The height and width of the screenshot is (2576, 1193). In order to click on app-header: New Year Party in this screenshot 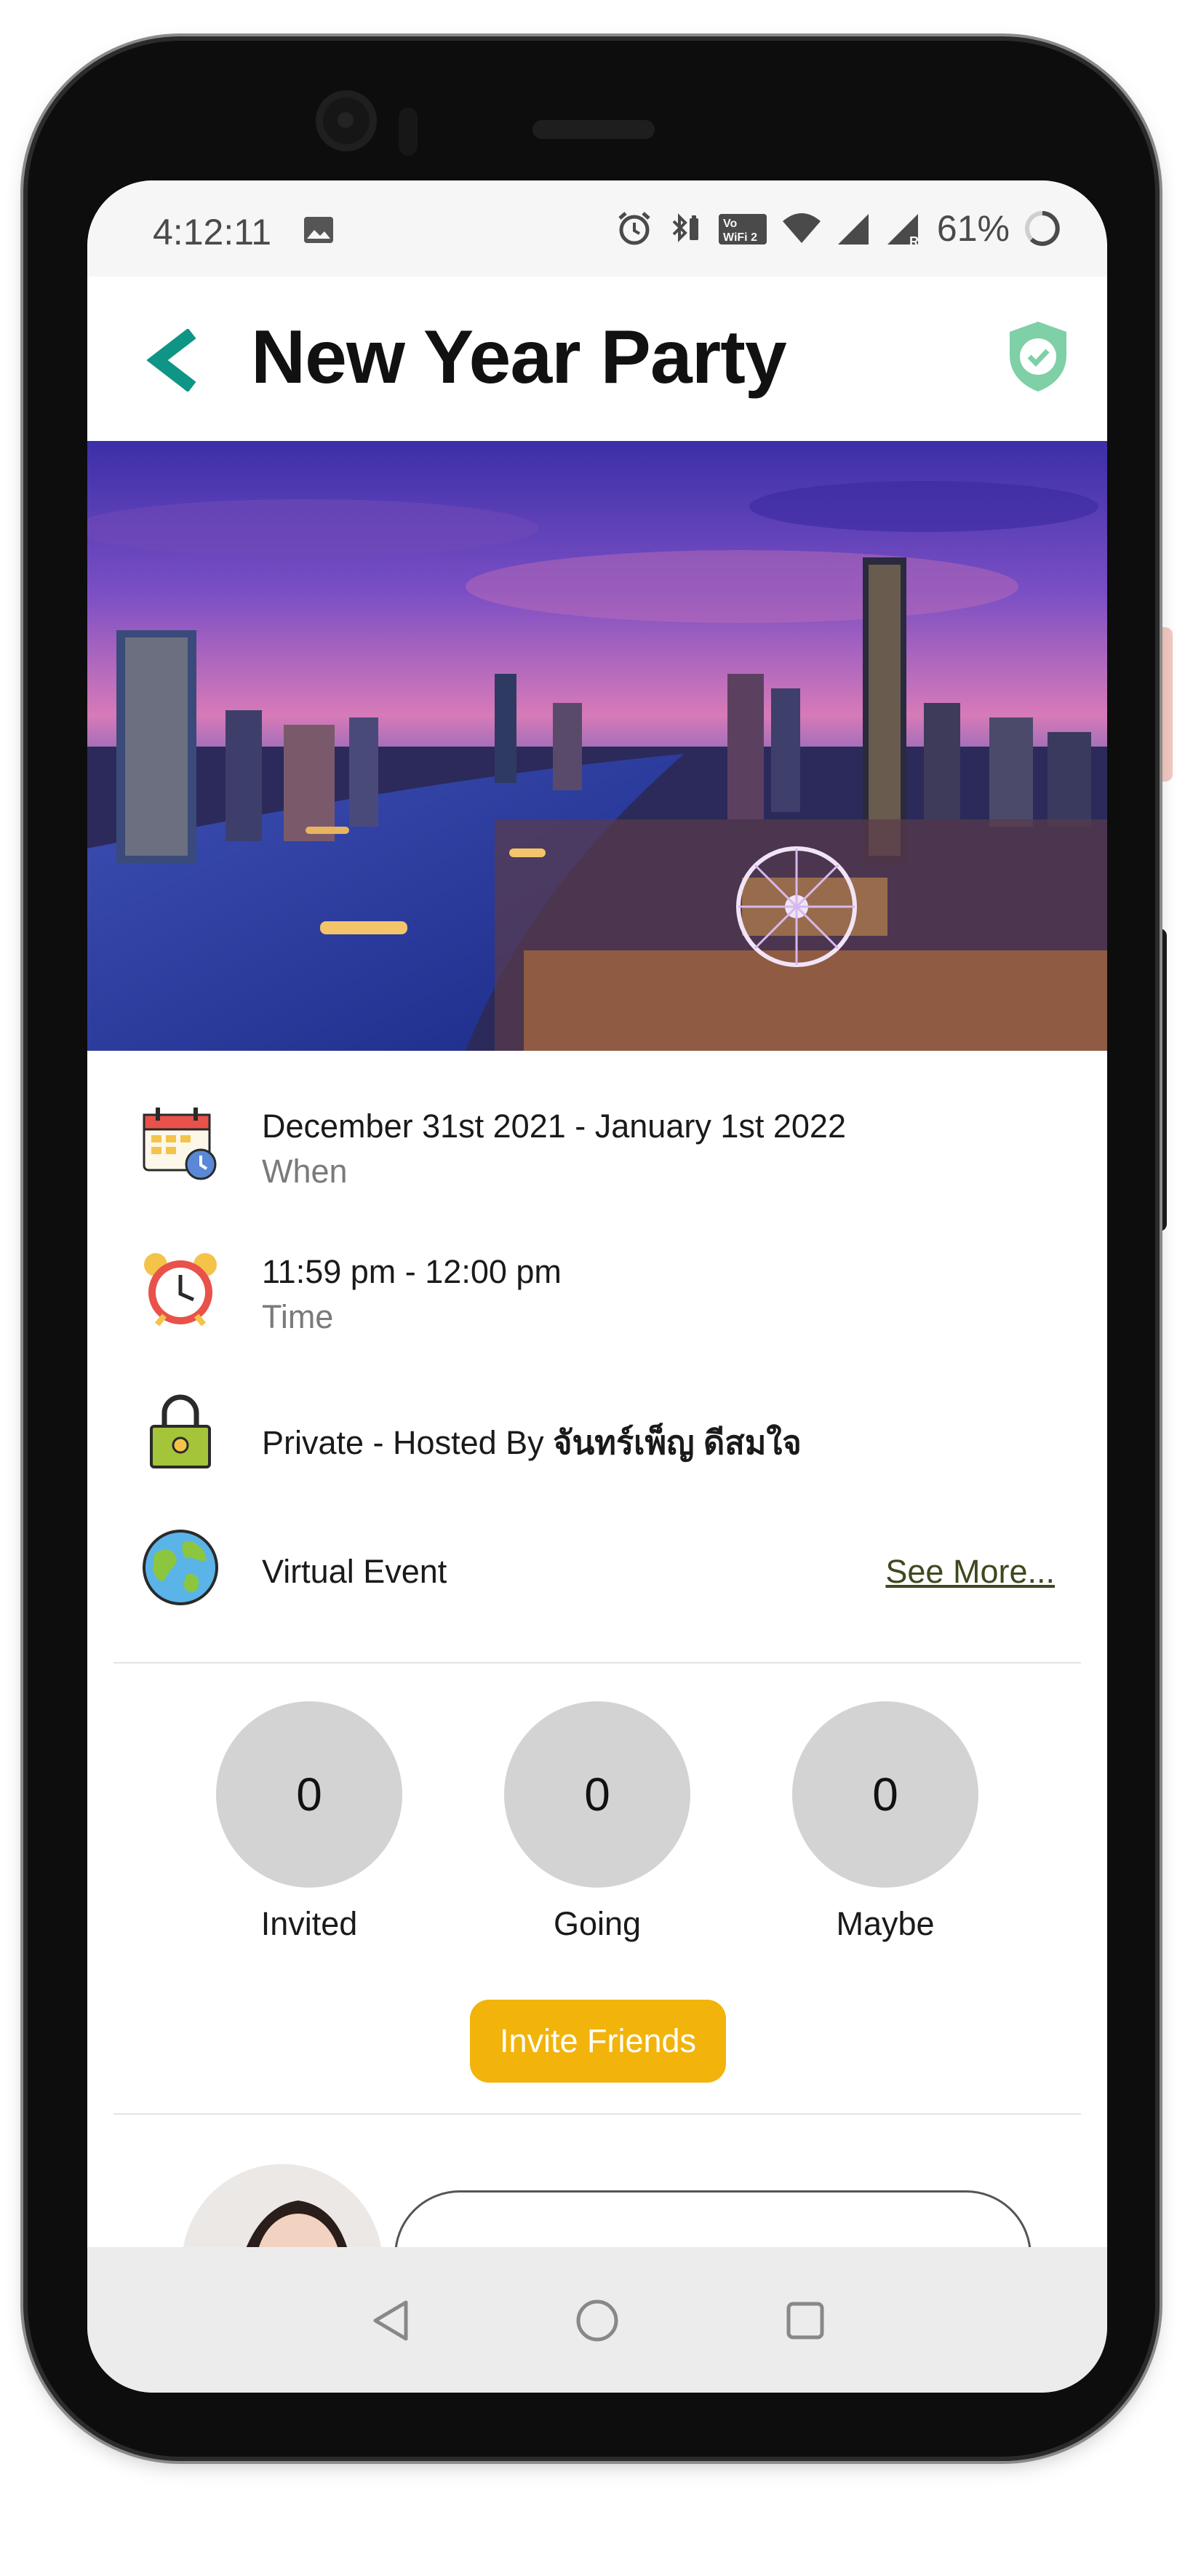, I will do `click(597, 359)`.